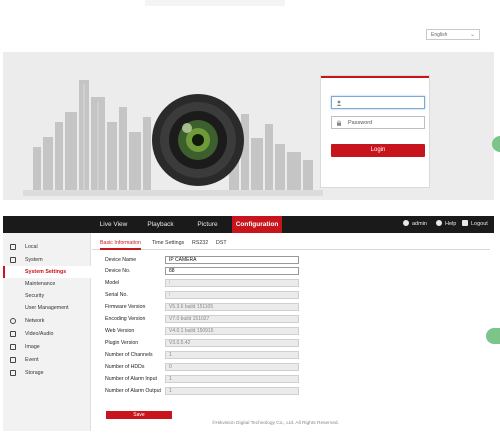 The width and height of the screenshot is (500, 433). I want to click on channels-value: 1, so click(232, 355).